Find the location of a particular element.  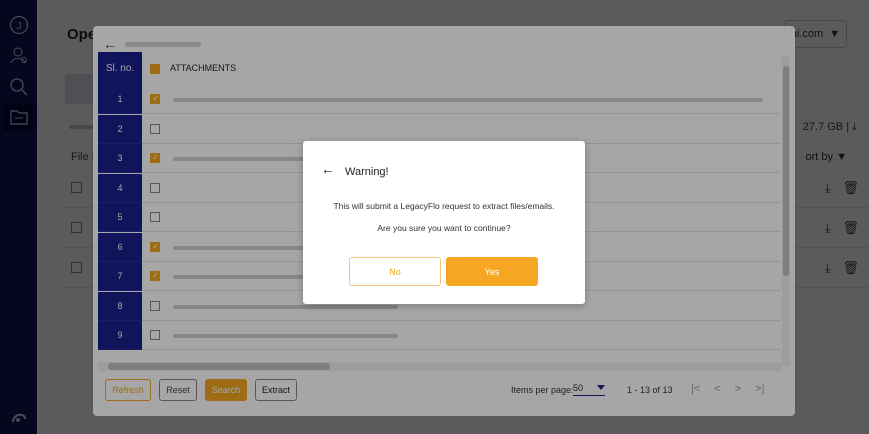

modal-question: Are you sure you want to continue? is located at coordinates (444, 228).